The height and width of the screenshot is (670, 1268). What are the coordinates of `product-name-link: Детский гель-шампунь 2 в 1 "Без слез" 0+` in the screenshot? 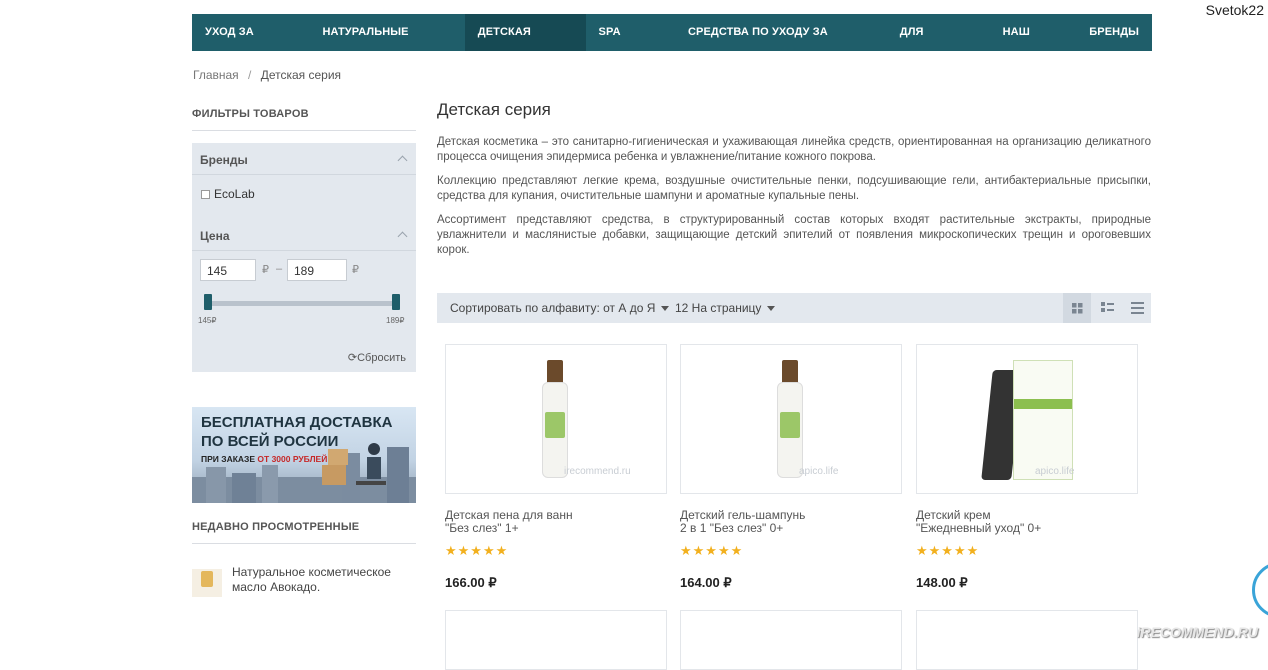 It's located at (791, 522).